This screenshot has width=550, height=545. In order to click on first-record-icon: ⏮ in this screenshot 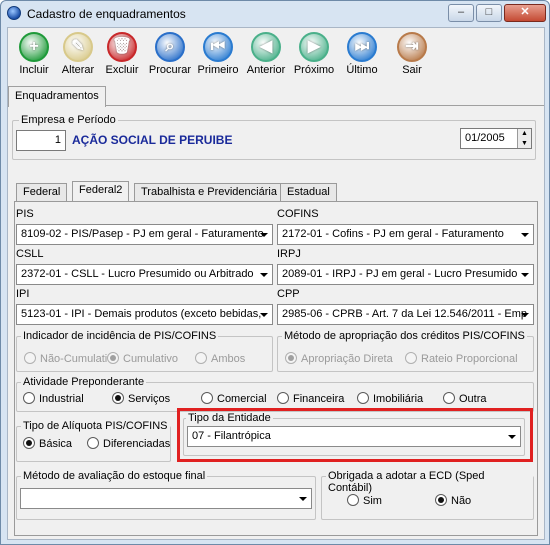, I will do `click(218, 47)`.